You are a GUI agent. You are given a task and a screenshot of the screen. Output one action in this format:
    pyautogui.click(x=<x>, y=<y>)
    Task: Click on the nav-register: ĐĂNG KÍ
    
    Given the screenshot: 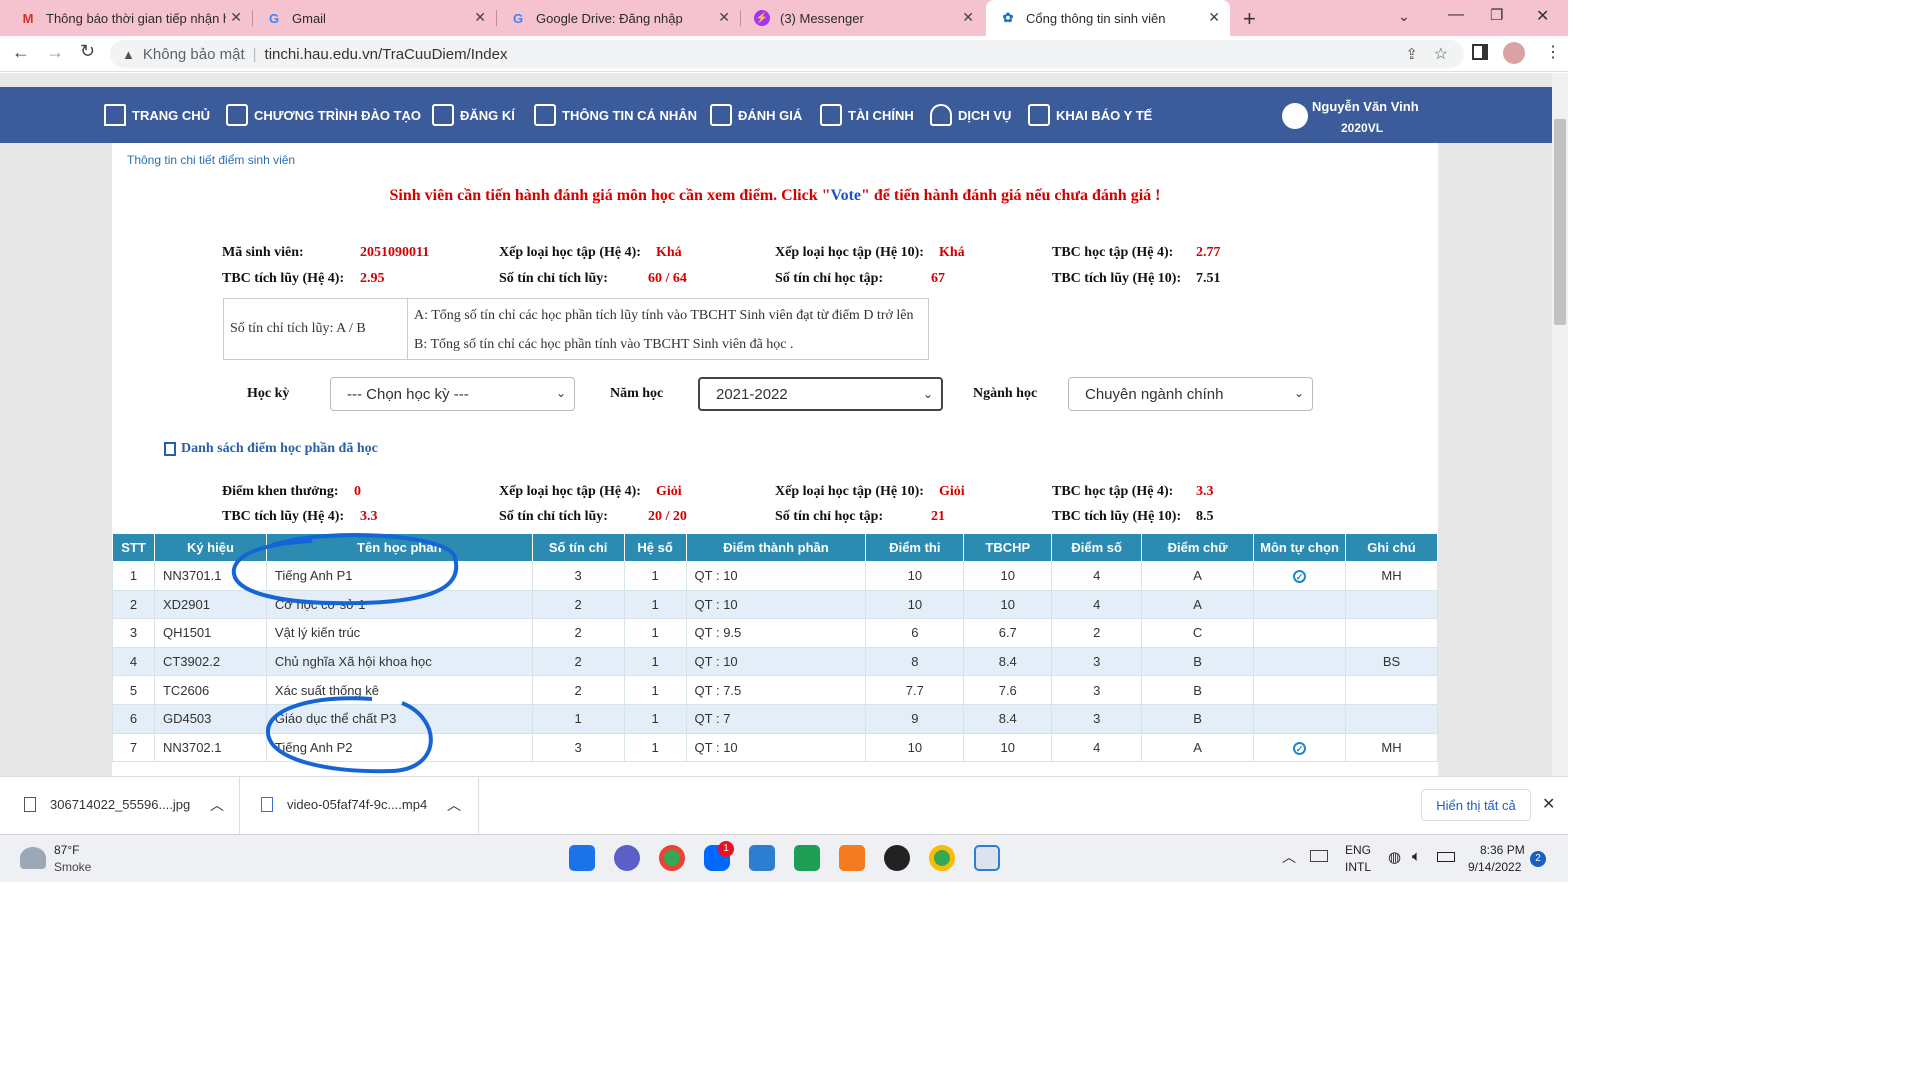 What is the action you would take?
    pyautogui.click(x=473, y=115)
    